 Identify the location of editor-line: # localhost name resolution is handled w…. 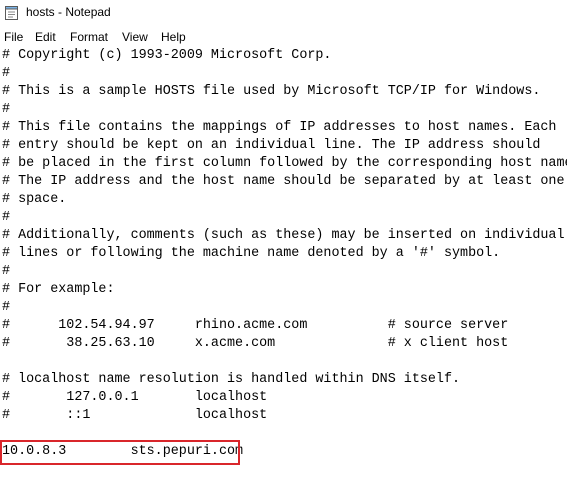
(231, 379).